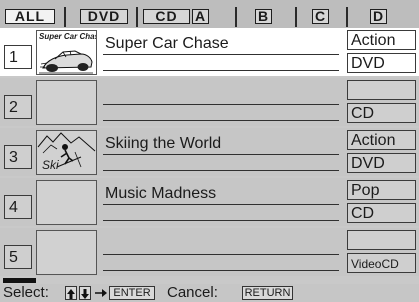 Image resolution: width=419 pixels, height=302 pixels. What do you see at coordinates (71, 293) in the screenshot?
I see `up-arrow-key-icon` at bounding box center [71, 293].